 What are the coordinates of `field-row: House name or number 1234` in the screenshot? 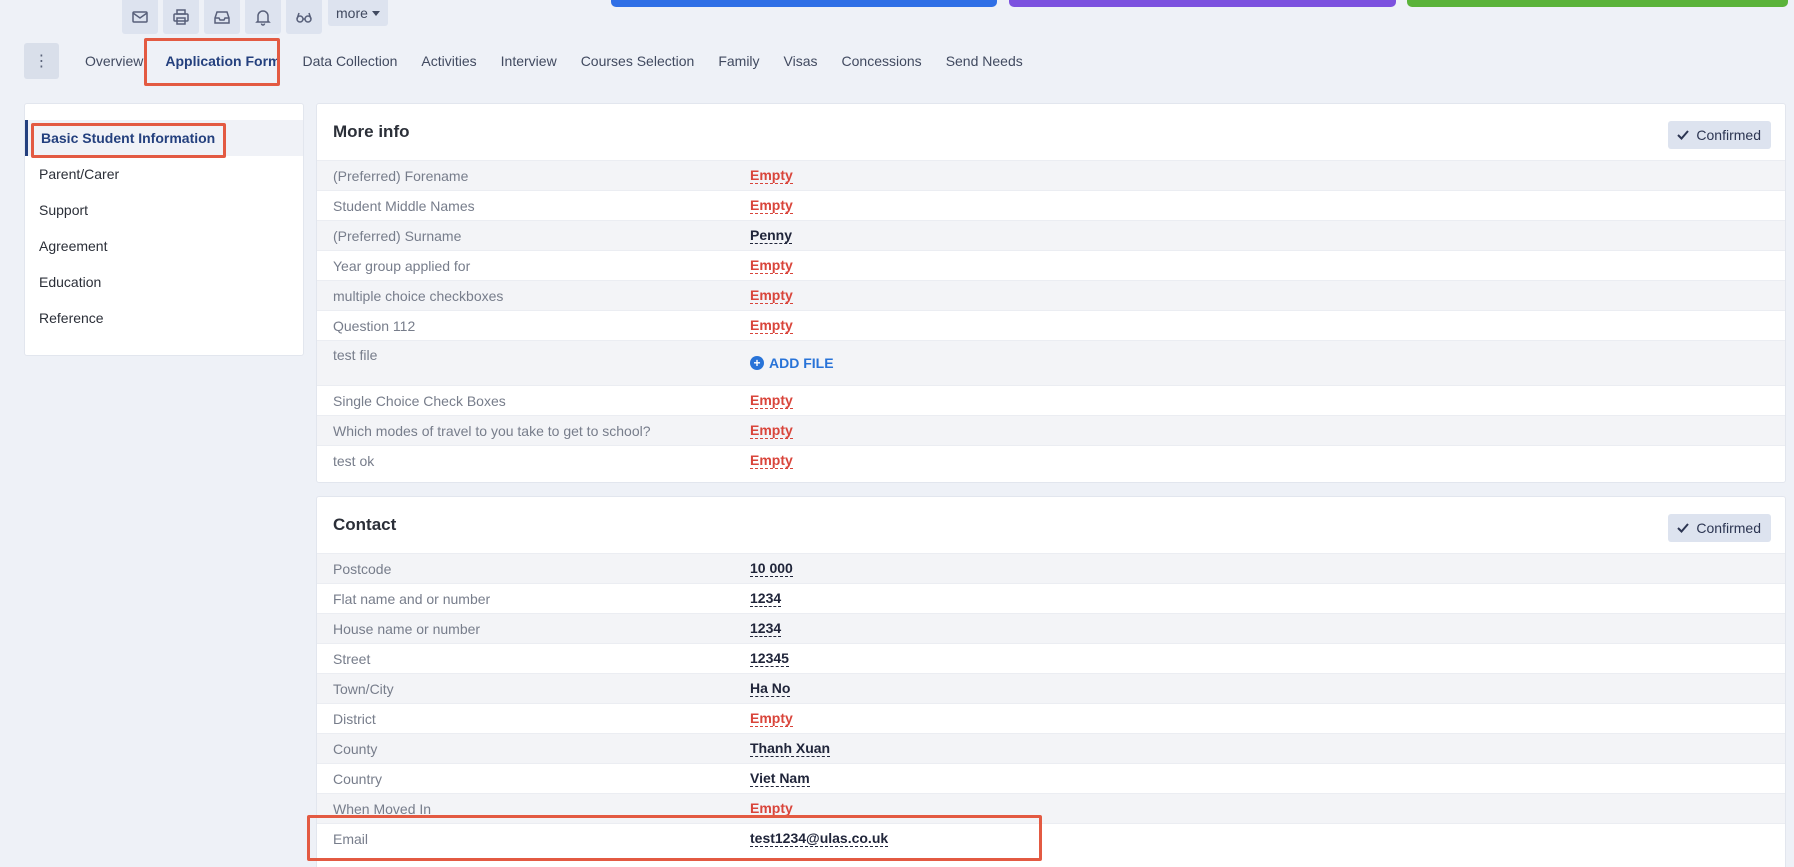 It's located at (1051, 628).